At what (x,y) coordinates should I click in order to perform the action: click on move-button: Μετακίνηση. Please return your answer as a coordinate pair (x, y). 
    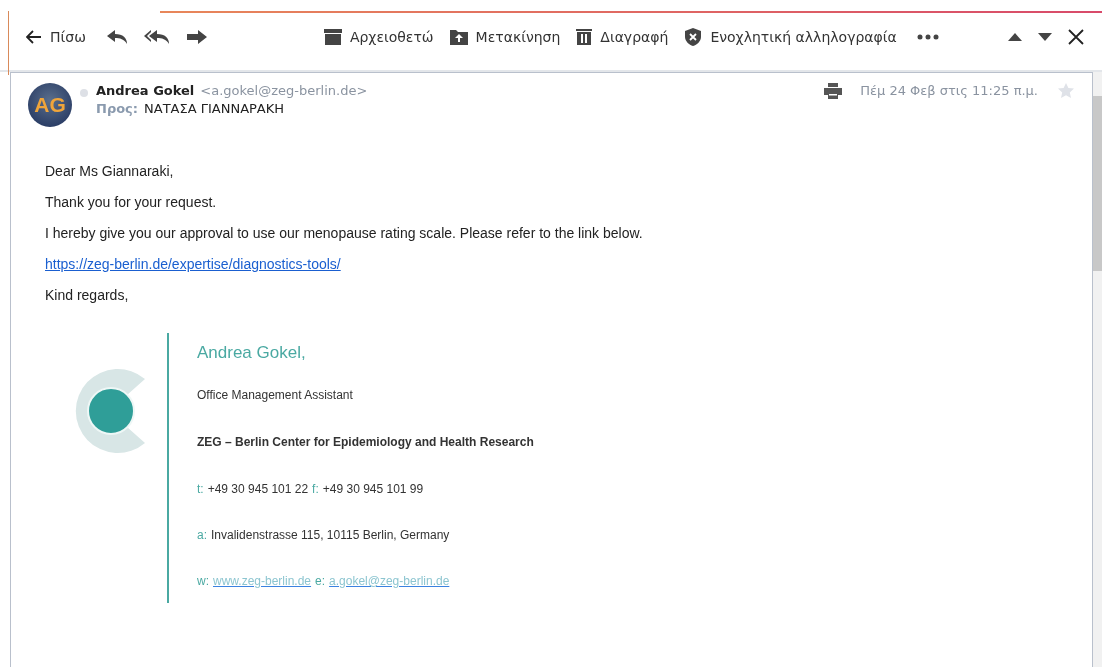
    Looking at the image, I should click on (505, 36).